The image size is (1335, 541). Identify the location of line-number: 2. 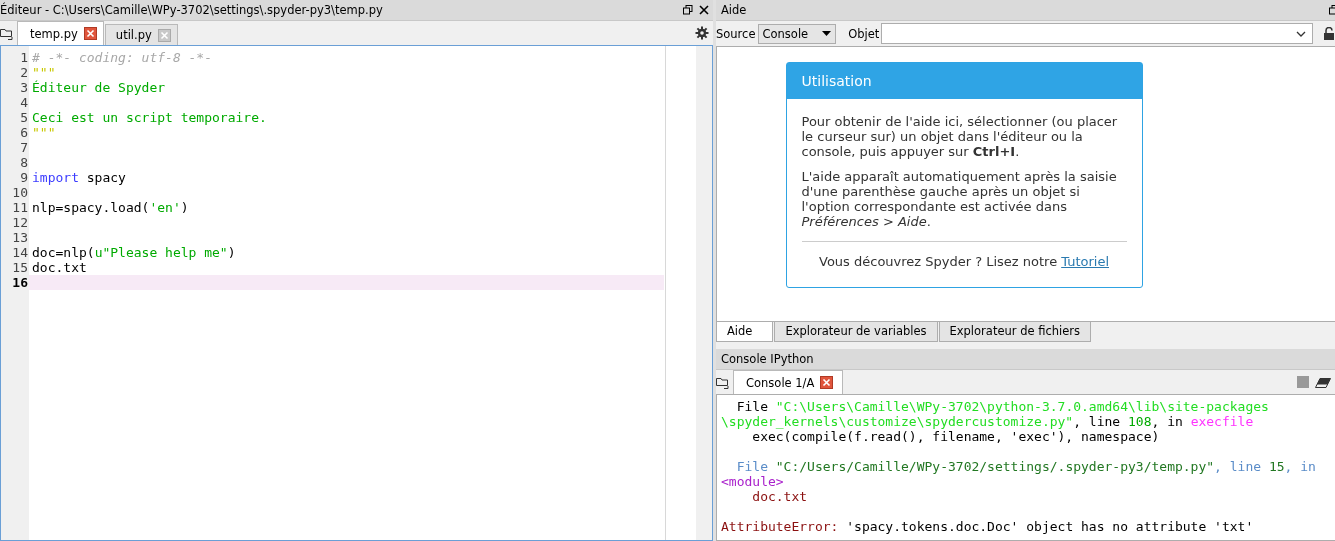
(24, 72).